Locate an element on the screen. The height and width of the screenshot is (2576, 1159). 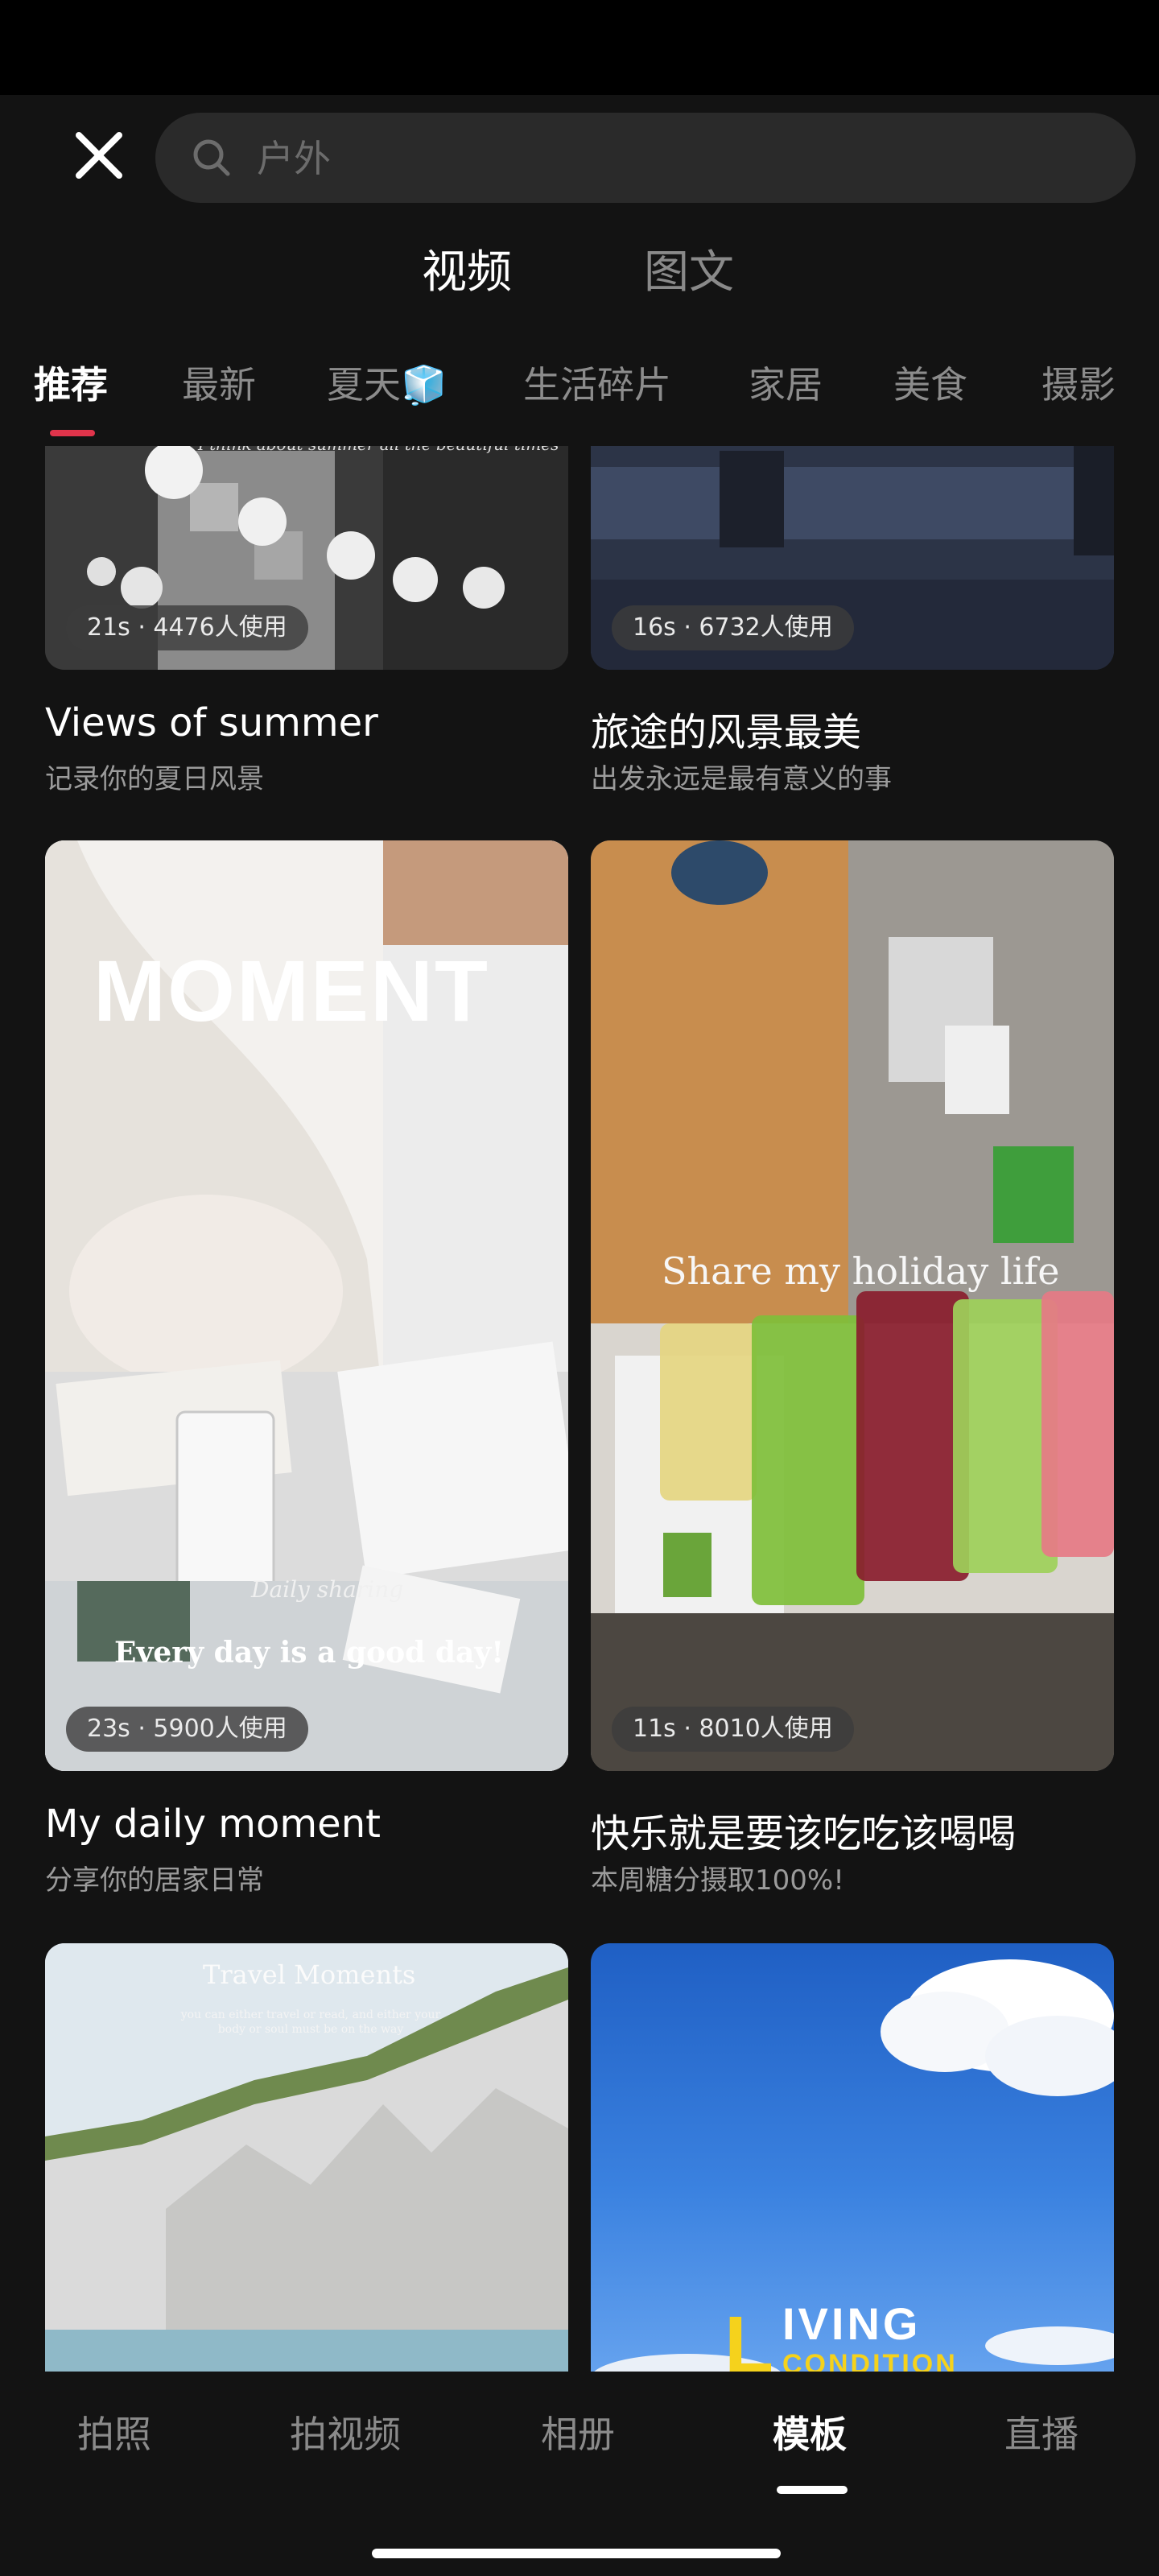
search-icon is located at coordinates (211, 157).